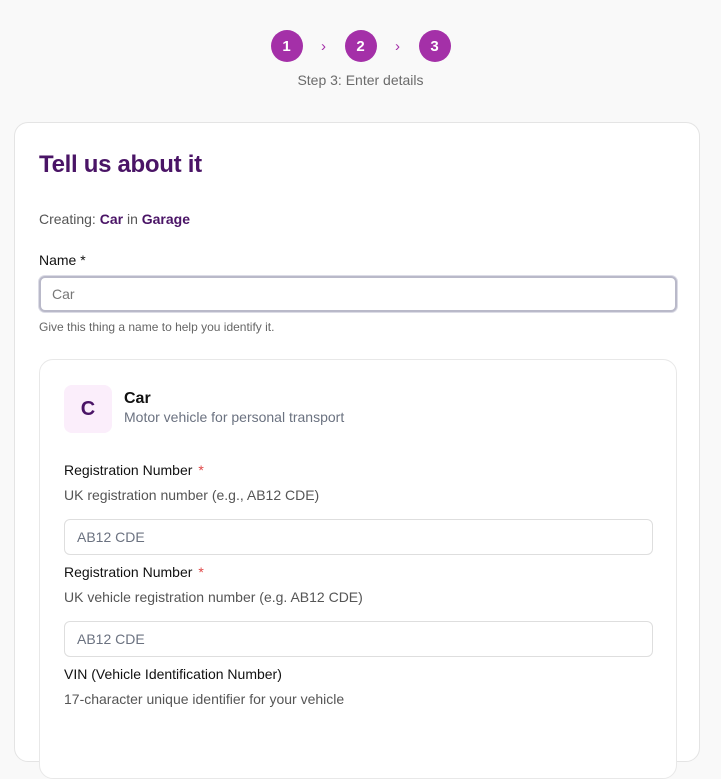 The height and width of the screenshot is (779, 721). I want to click on type-name: Car, so click(137, 398).